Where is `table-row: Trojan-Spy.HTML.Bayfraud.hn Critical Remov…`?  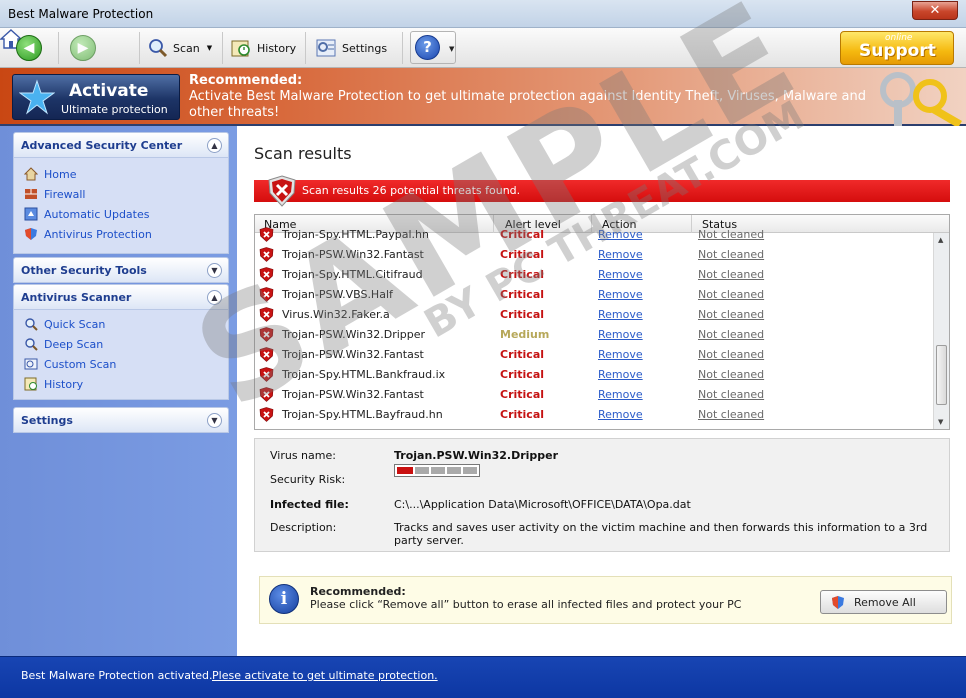
table-row: Trojan-Spy.HTML.Bayfraud.hn Critical Remov… is located at coordinates (594, 415).